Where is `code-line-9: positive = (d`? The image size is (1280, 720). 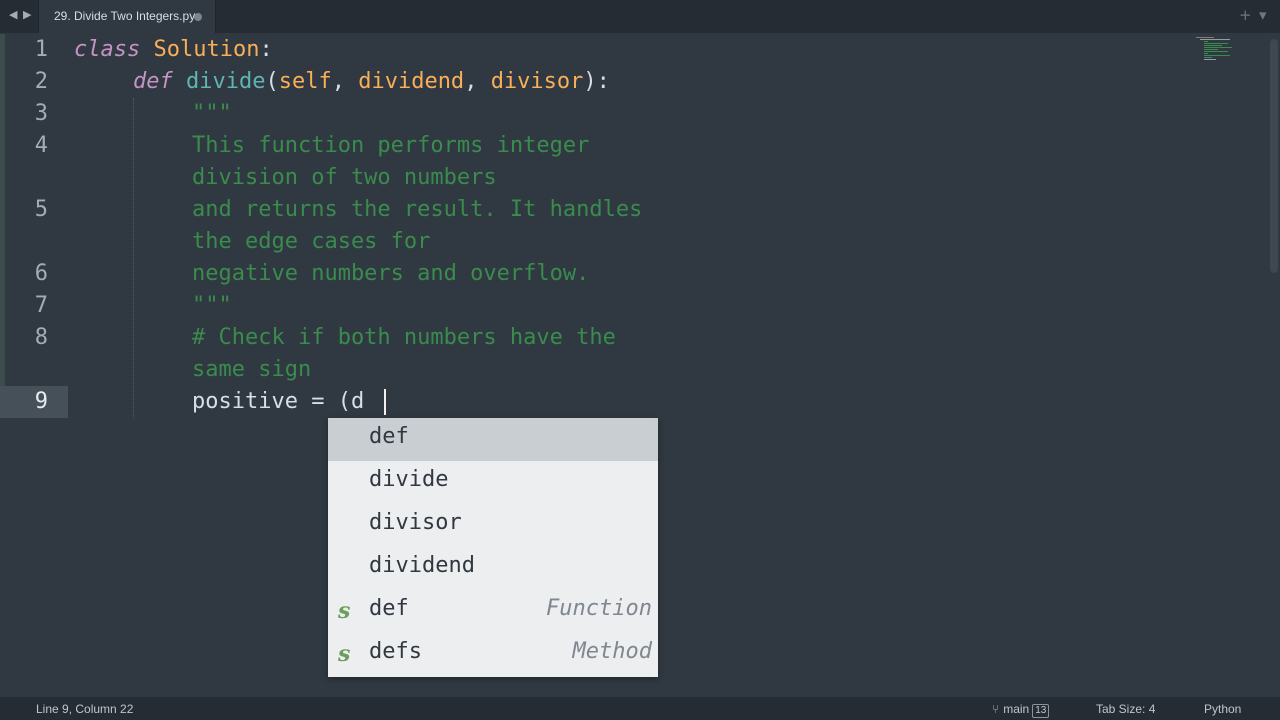 code-line-9: positive = (d is located at coordinates (278, 402).